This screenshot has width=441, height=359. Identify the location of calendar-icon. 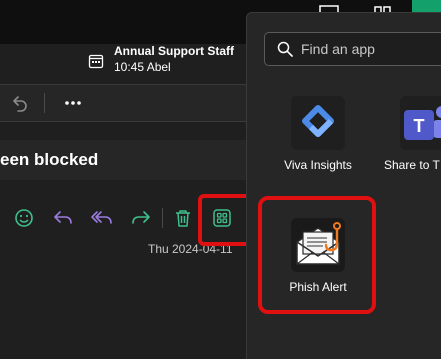
(96, 61).